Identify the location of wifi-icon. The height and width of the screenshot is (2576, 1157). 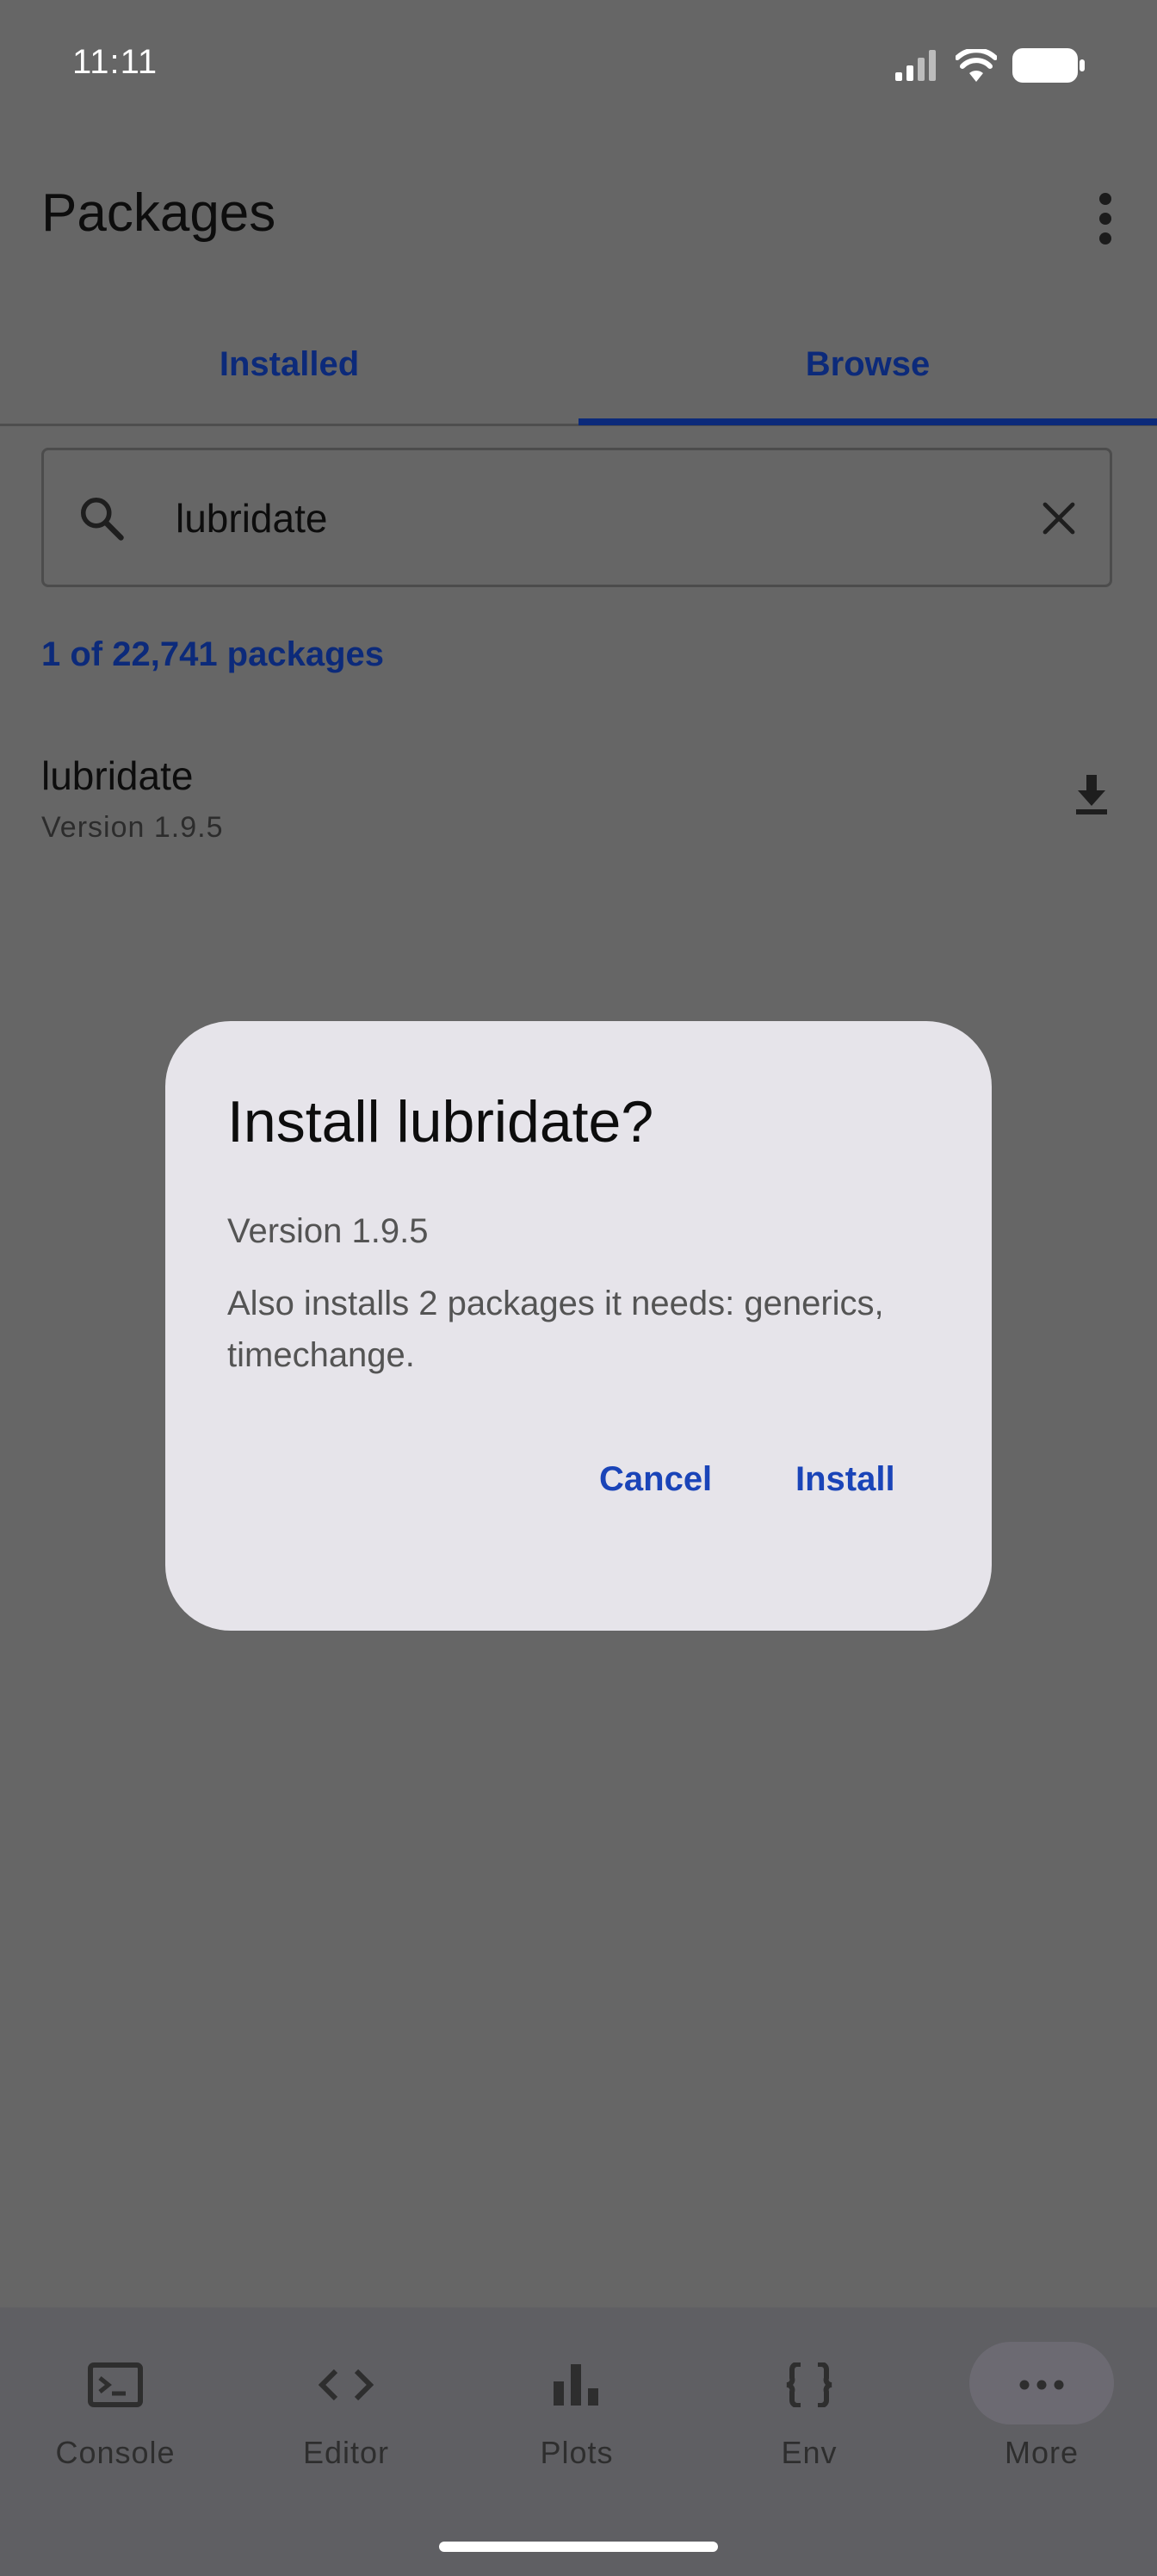
(977, 65).